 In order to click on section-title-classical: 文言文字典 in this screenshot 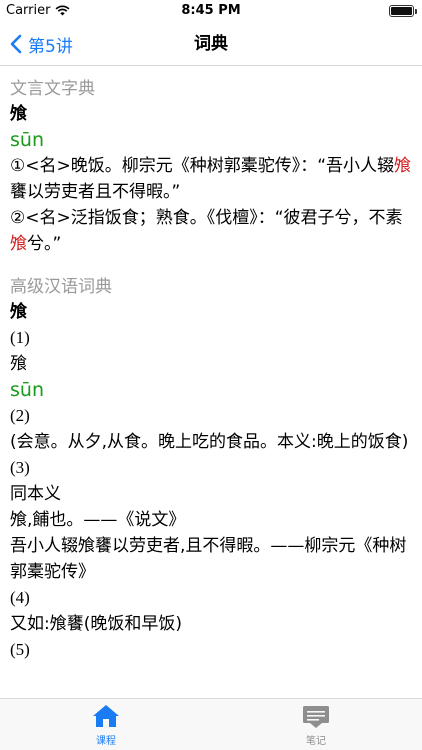, I will do `click(52, 89)`.